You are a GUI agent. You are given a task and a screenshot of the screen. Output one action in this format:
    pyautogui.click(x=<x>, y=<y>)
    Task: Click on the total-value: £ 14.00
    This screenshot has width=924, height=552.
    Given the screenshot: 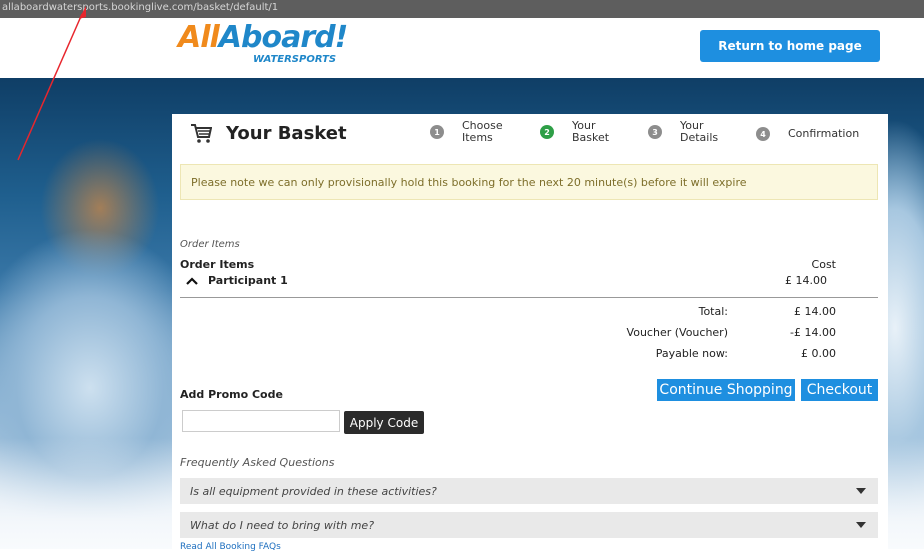 What is the action you would take?
    pyautogui.click(x=815, y=311)
    